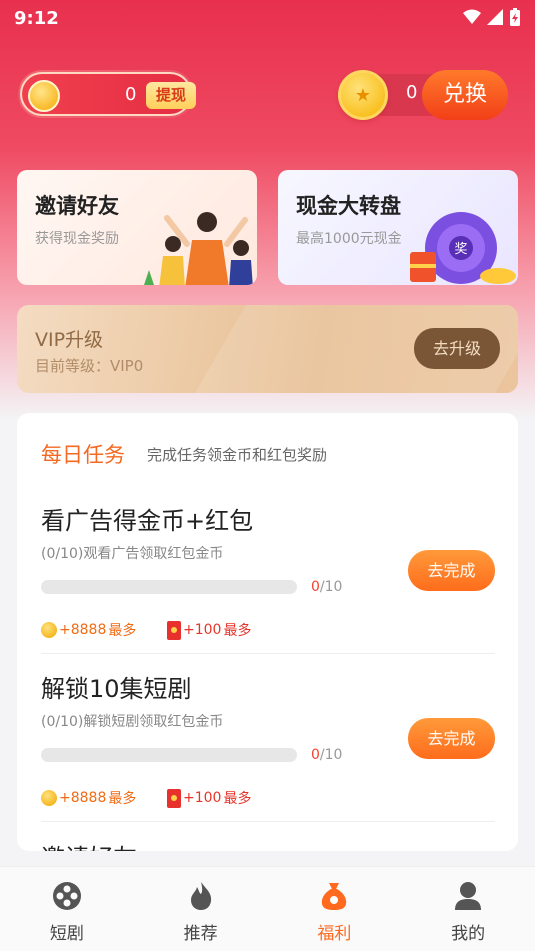  What do you see at coordinates (457, 348) in the screenshot?
I see `upgrade-button: 去升级` at bounding box center [457, 348].